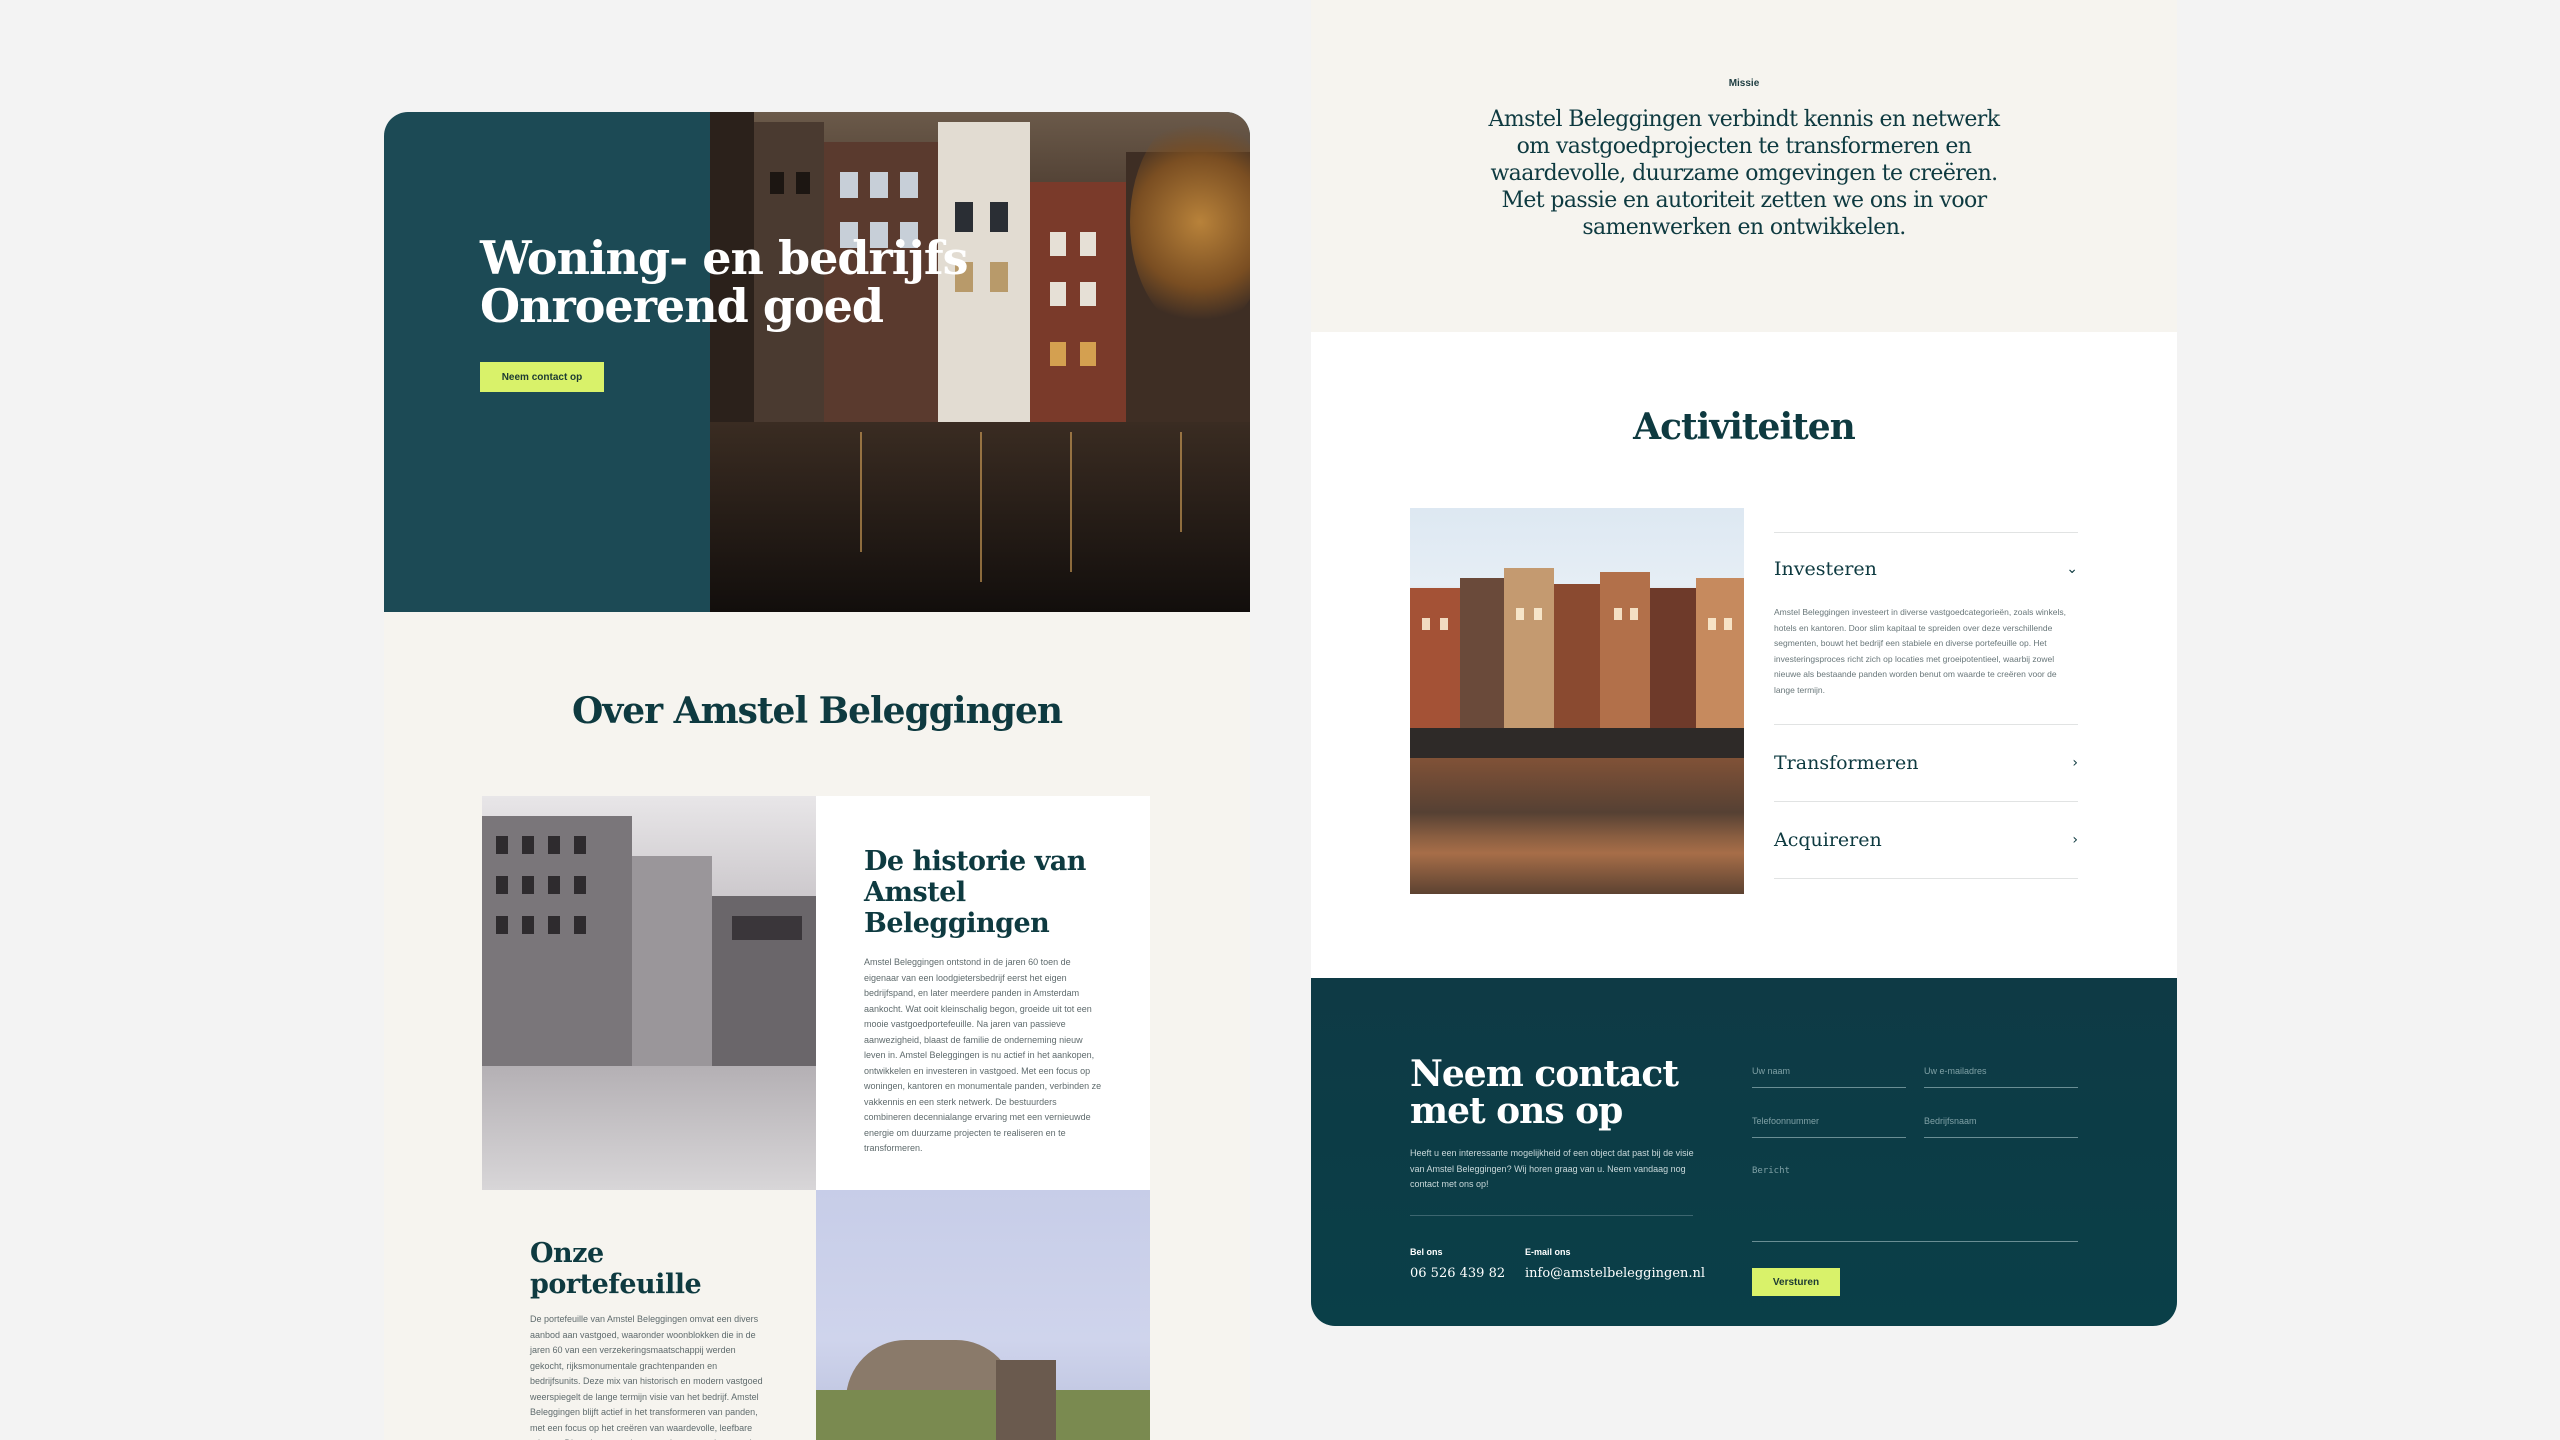 This screenshot has height=1440, width=2560. Describe the element at coordinates (2001, 1121) in the screenshot. I see `company-input` at that location.